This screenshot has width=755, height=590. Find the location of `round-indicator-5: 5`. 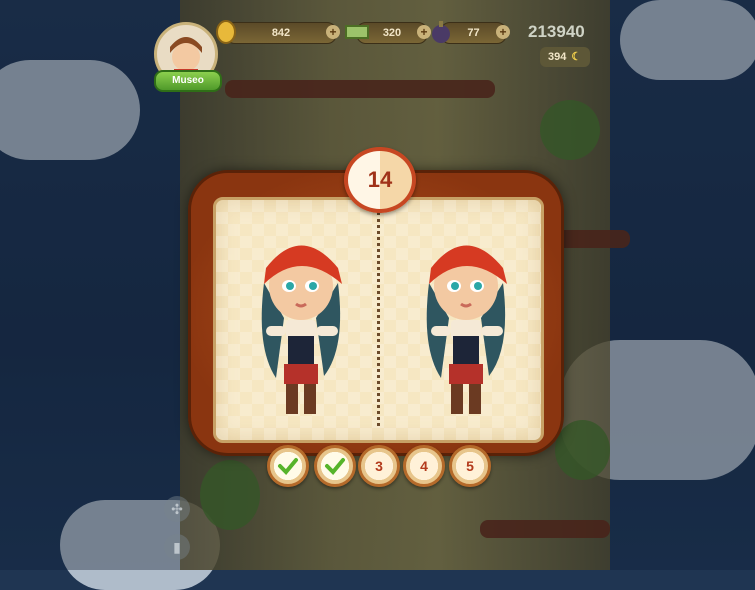

round-indicator-5: 5 is located at coordinates (470, 466).